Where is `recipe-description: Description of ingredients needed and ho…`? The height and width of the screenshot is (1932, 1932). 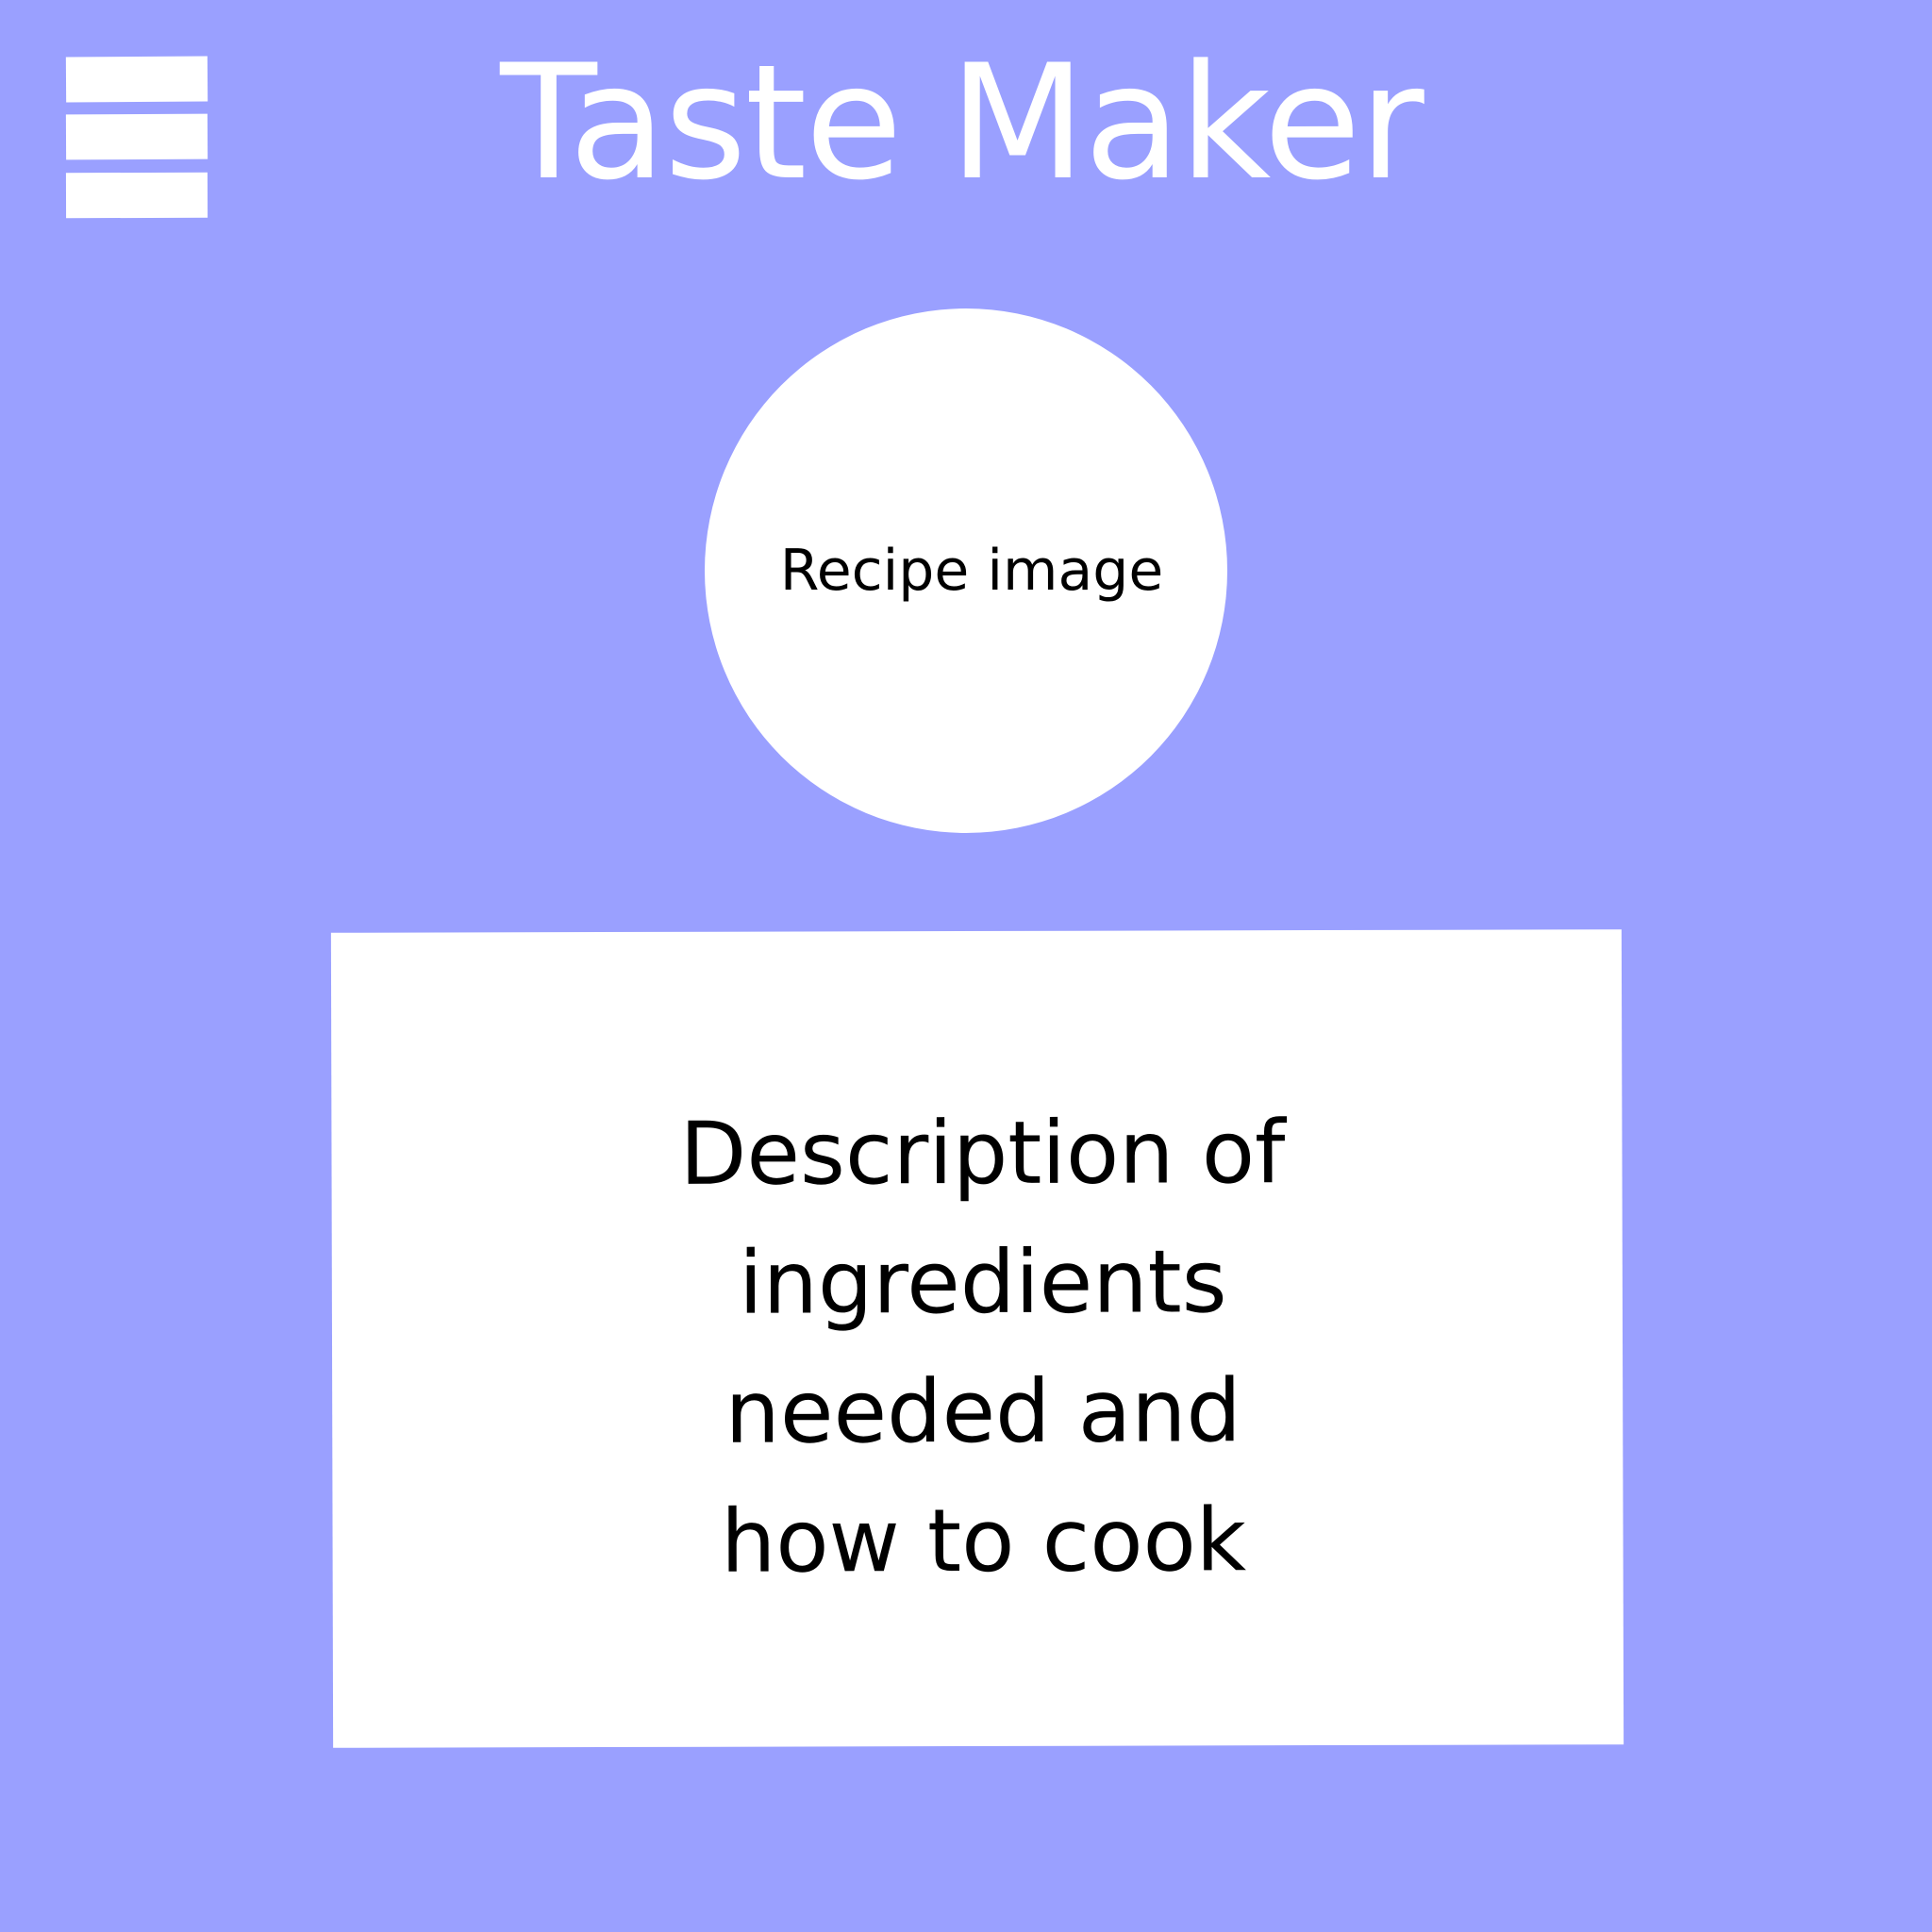 recipe-description: Description of ingredients needed and ho… is located at coordinates (983, 1347).